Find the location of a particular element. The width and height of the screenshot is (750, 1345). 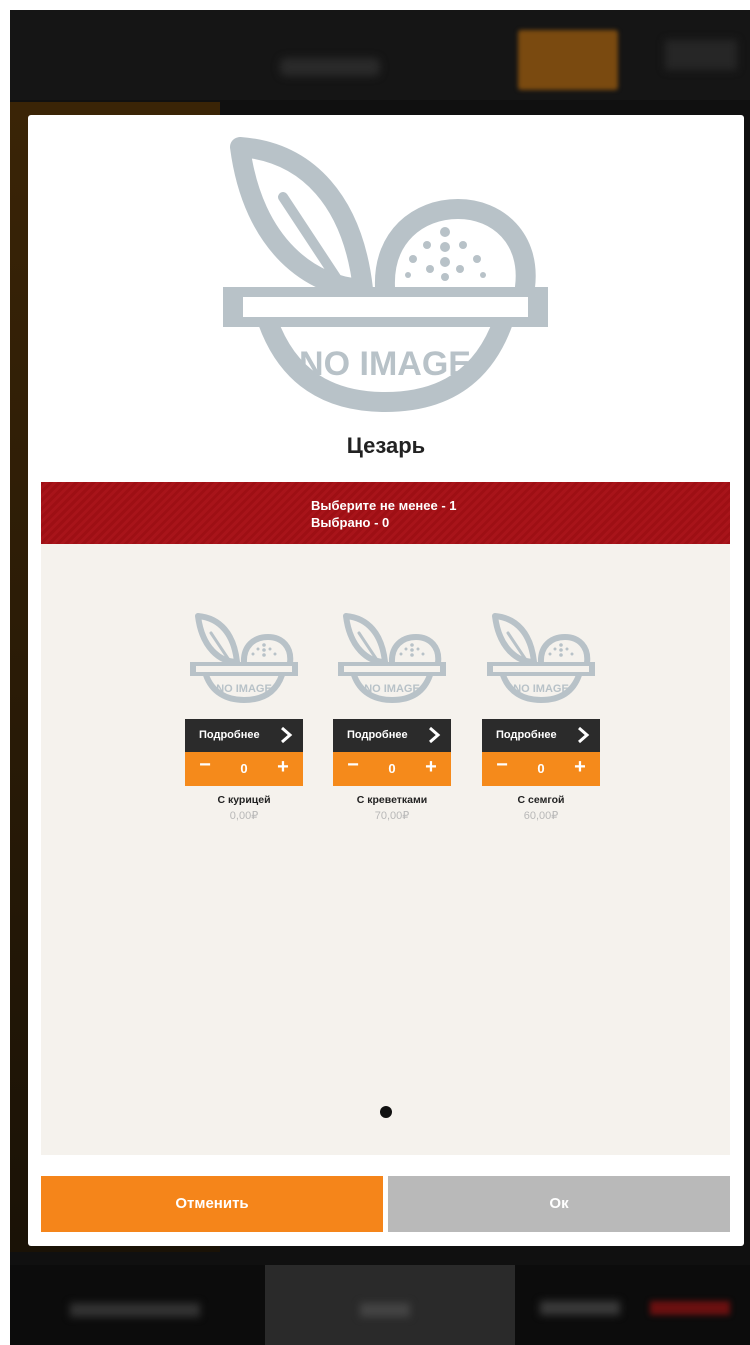

cancel-button: Отменить is located at coordinates (212, 1204).